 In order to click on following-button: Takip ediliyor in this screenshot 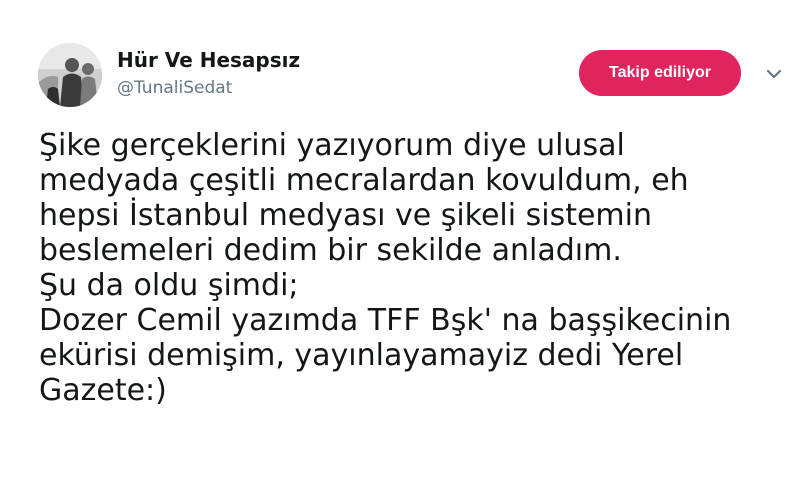, I will do `click(660, 73)`.